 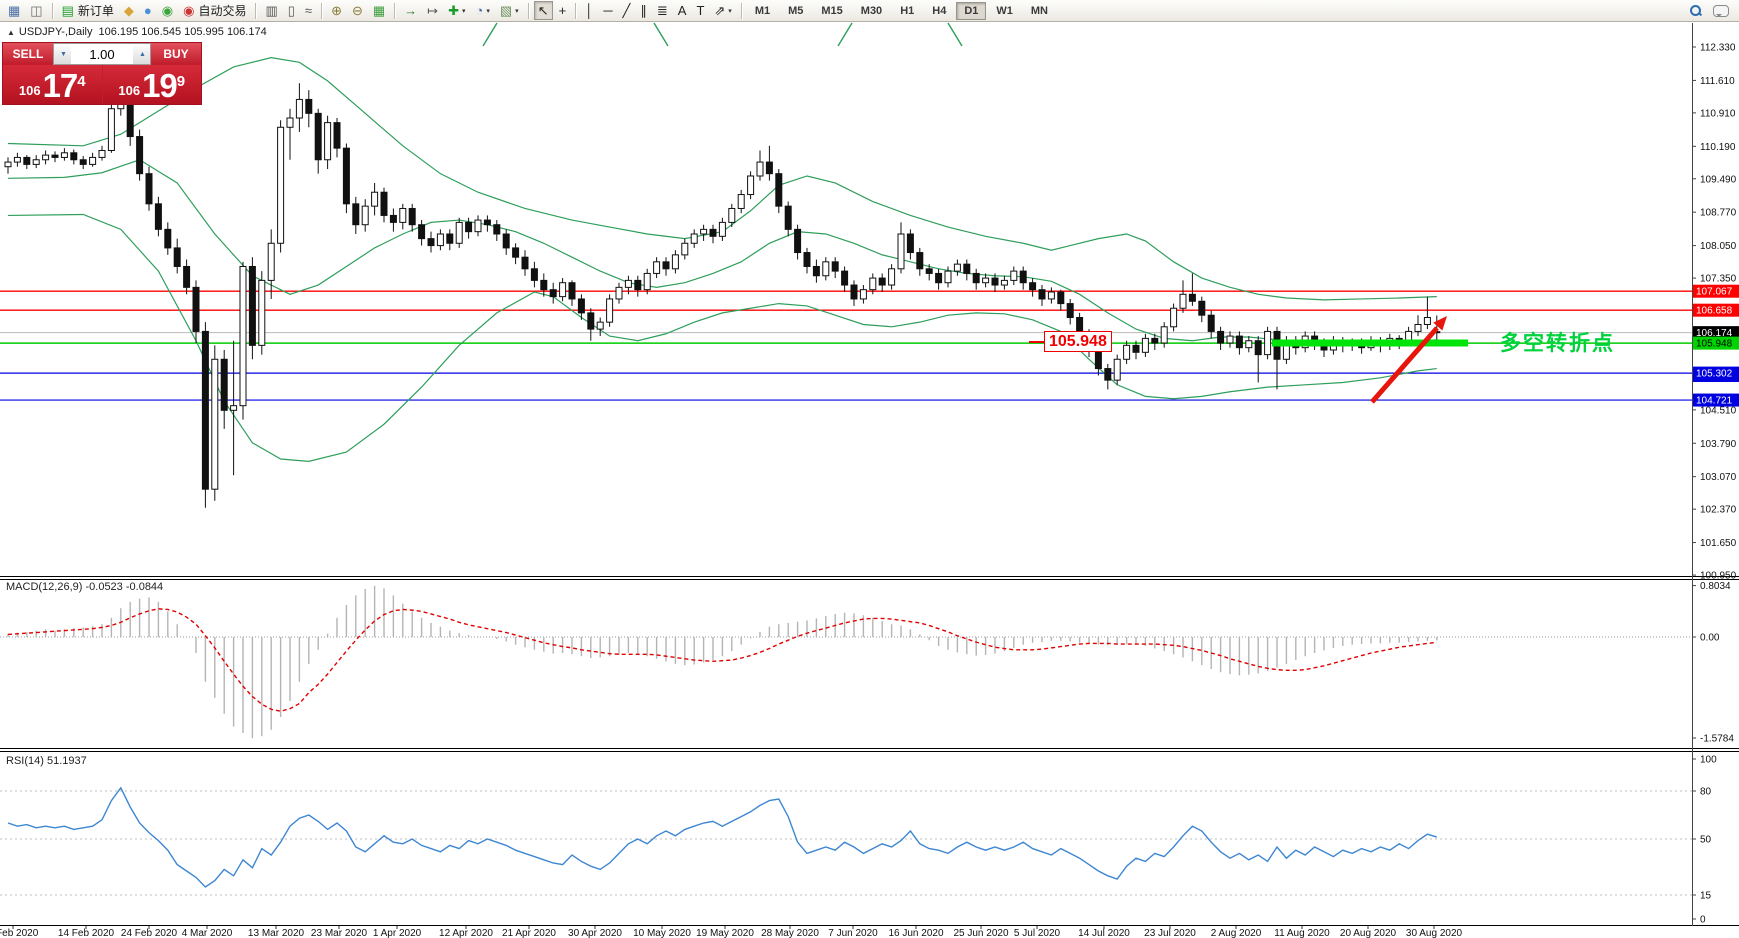 What do you see at coordinates (11, 32) in the screenshot?
I see `collapse-arrow-icon: ▲` at bounding box center [11, 32].